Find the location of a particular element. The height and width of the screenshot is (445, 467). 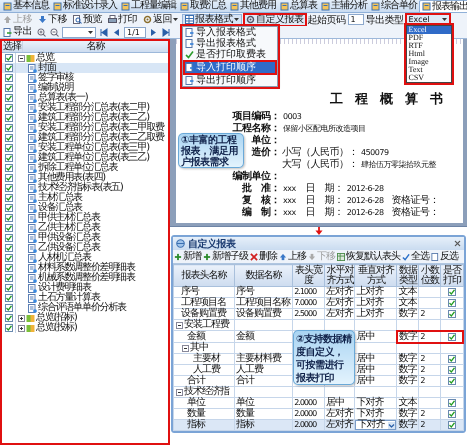

menu-item: 是否打印取费表 is located at coordinates (230, 54).